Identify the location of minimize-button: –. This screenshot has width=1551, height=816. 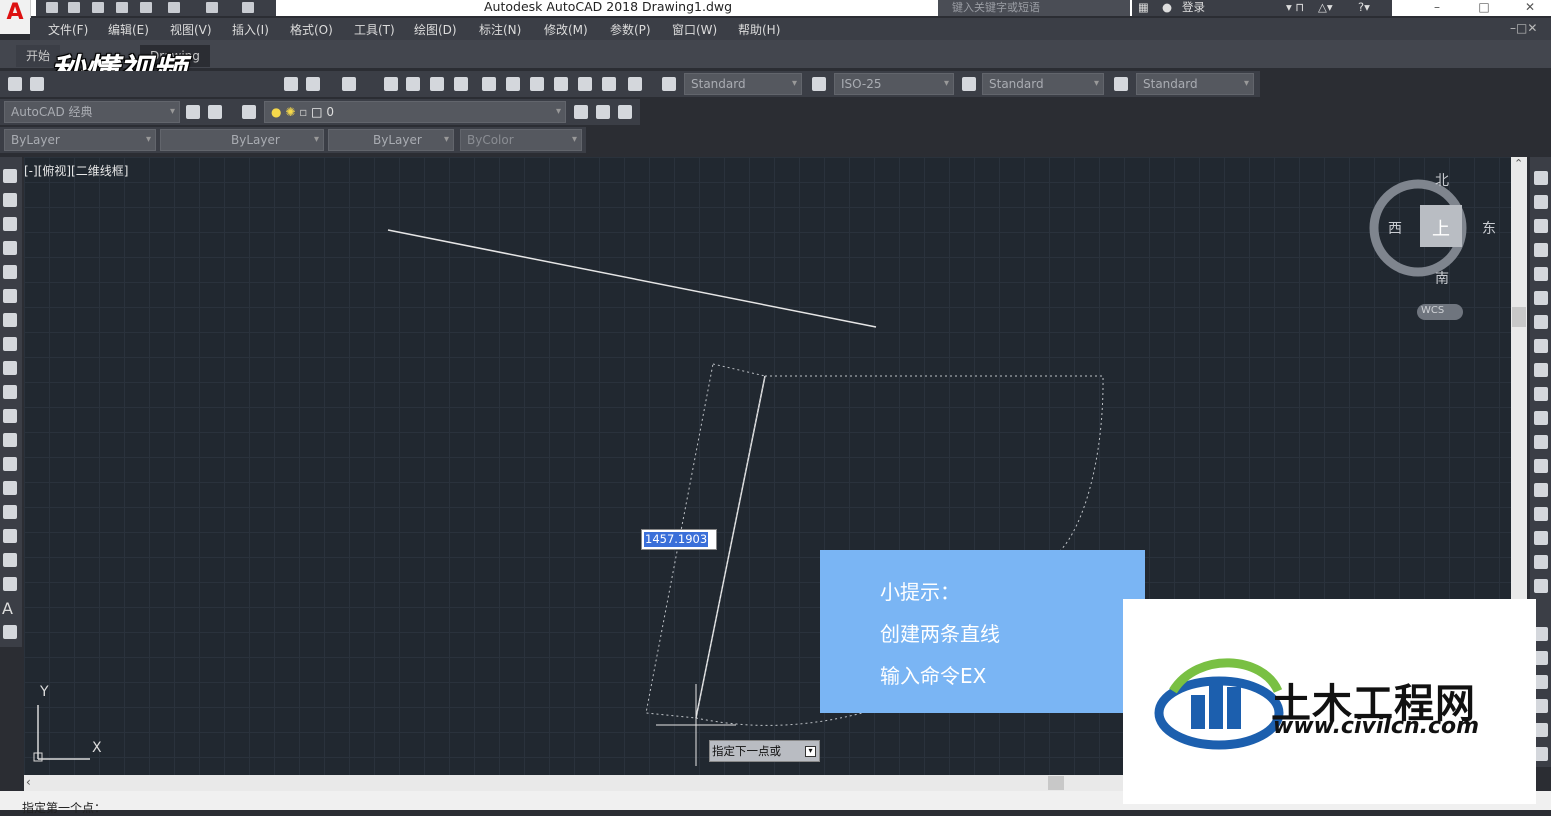
(1437, 8).